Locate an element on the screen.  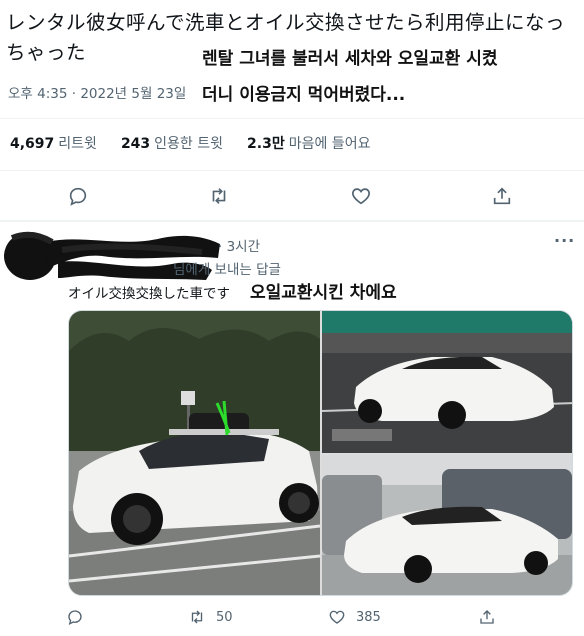
reply-share-button is located at coordinates (487, 617).